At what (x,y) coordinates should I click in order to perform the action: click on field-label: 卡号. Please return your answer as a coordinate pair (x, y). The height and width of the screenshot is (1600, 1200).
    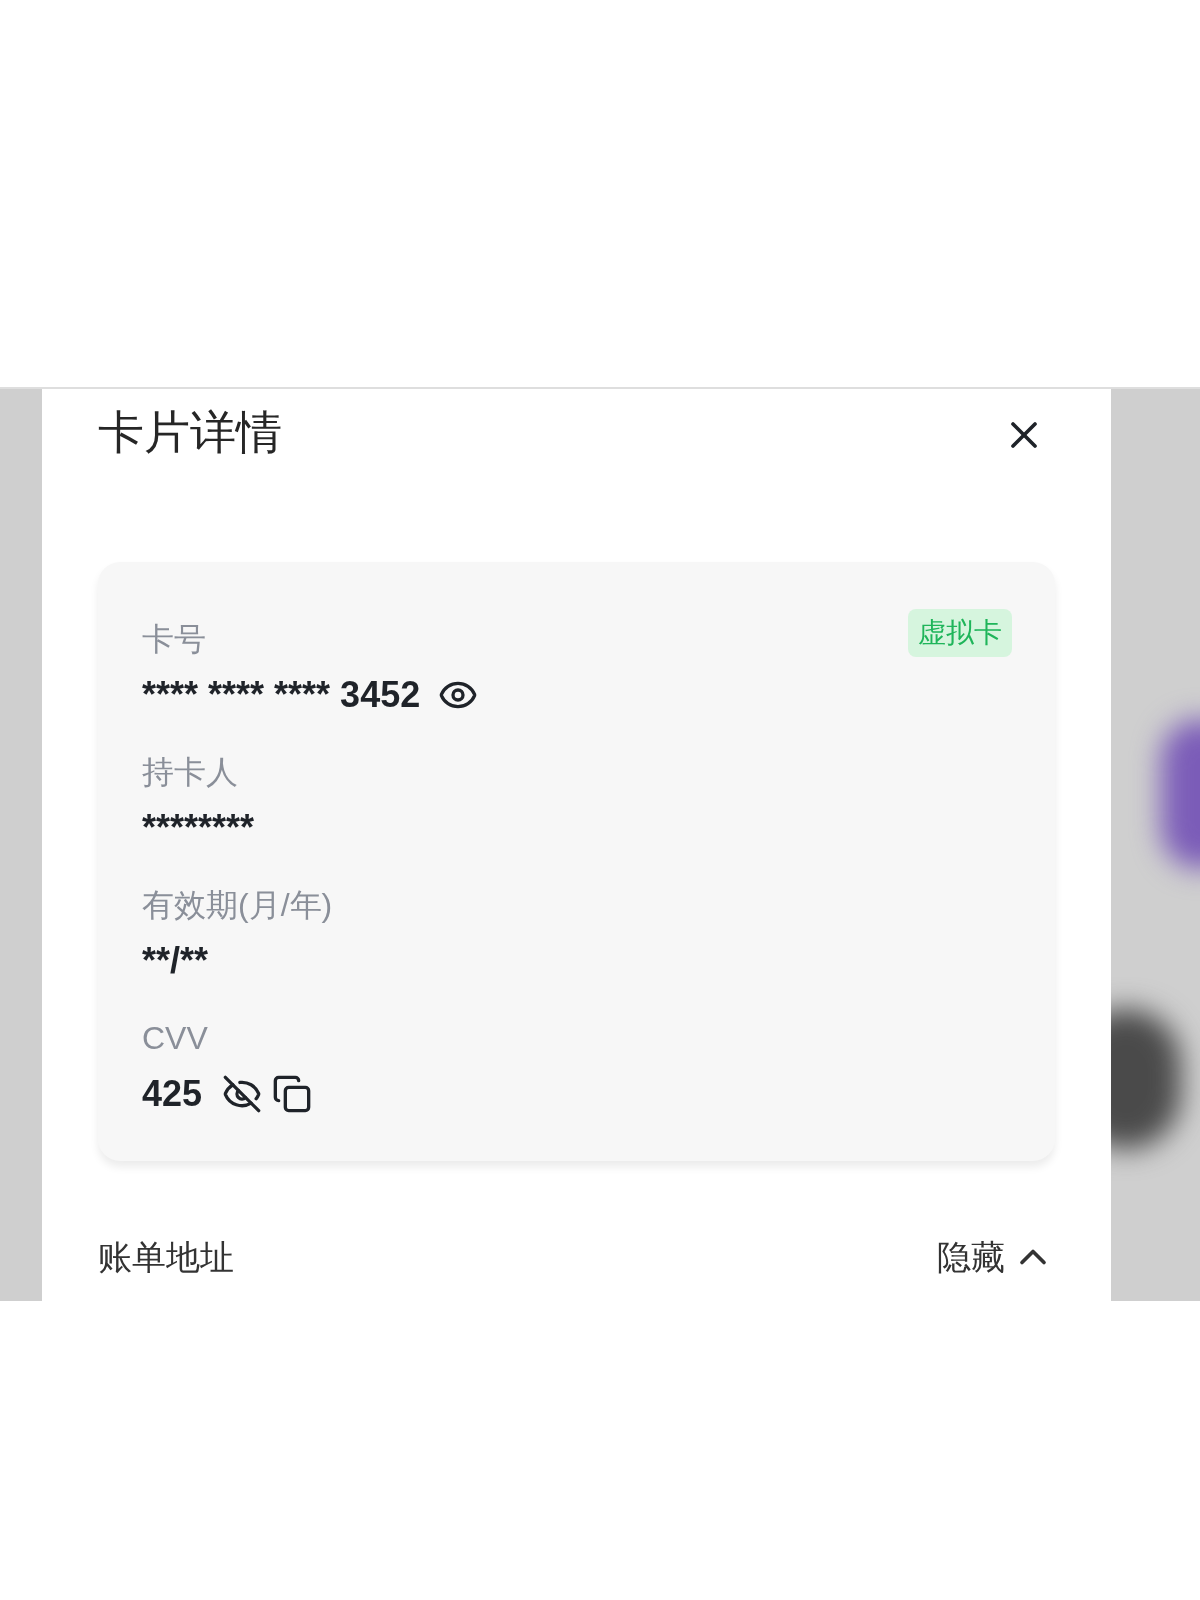
    Looking at the image, I should click on (174, 639).